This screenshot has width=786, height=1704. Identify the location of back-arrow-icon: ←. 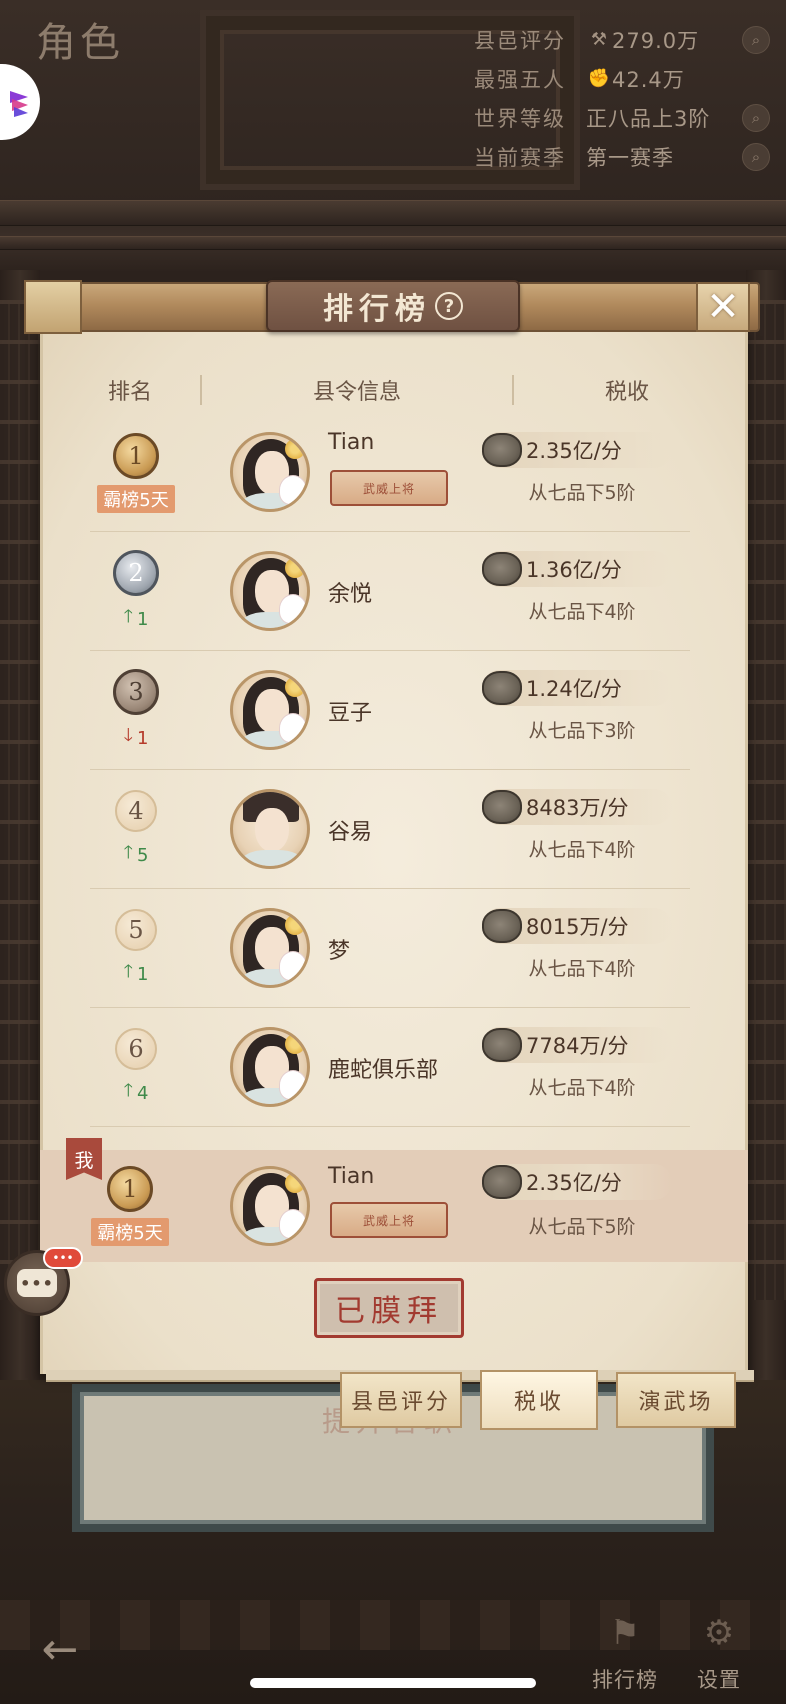
(60, 1649).